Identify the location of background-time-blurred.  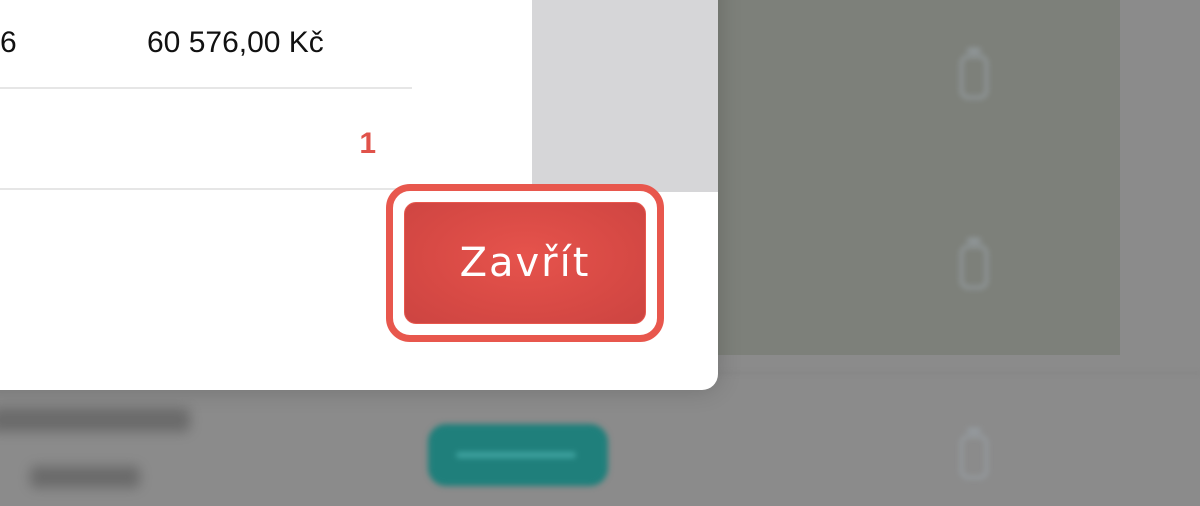
(85, 477).